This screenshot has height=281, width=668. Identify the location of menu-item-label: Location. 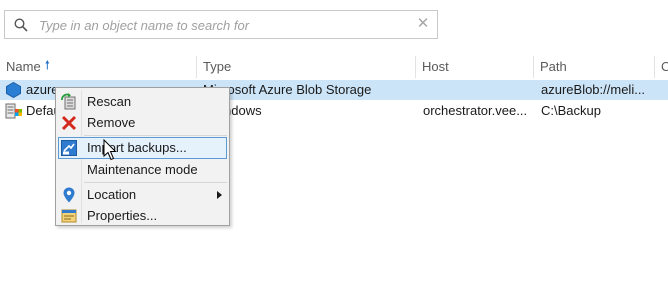
(112, 194).